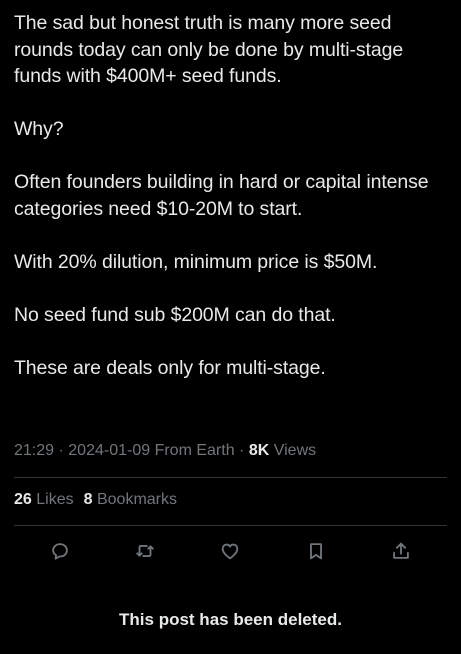 This screenshot has height=654, width=461. Describe the element at coordinates (109, 450) in the screenshot. I see `post-date: 2024-01-09` at that location.